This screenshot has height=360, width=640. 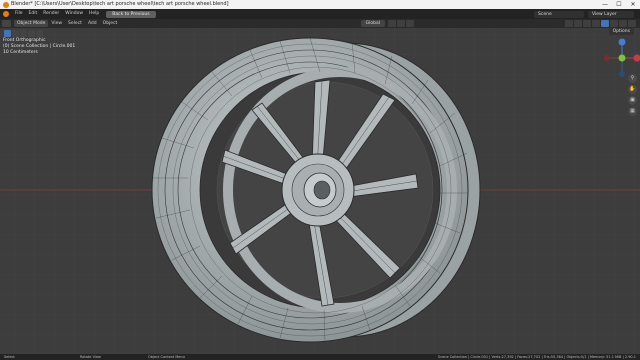 What do you see at coordinates (31, 23) in the screenshot?
I see `mode-selector: Object Mode` at bounding box center [31, 23].